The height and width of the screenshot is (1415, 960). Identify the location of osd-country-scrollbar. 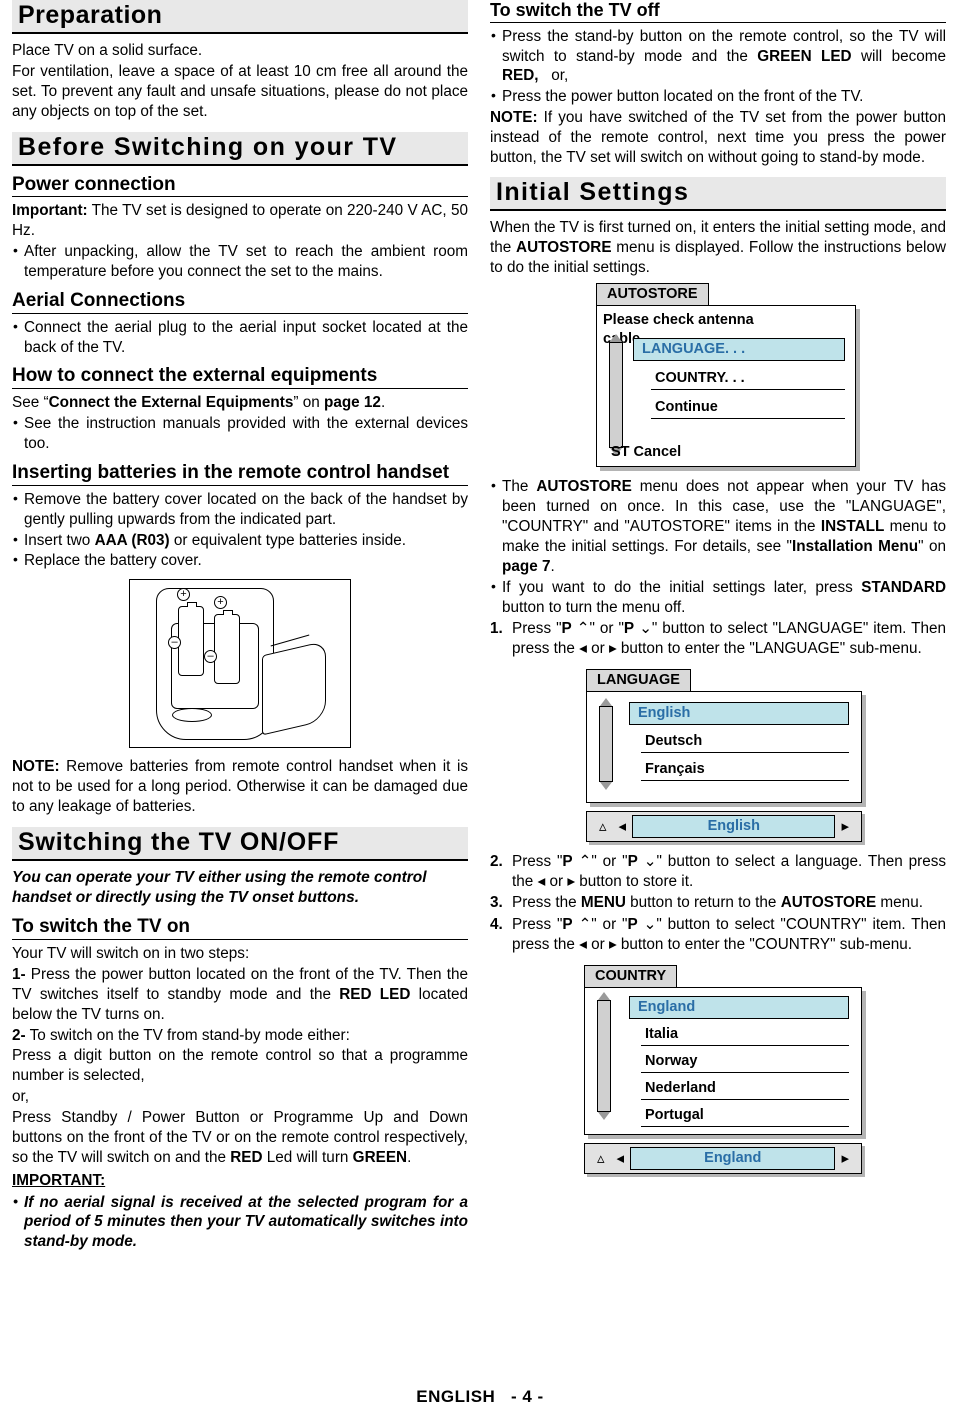
(604, 1055).